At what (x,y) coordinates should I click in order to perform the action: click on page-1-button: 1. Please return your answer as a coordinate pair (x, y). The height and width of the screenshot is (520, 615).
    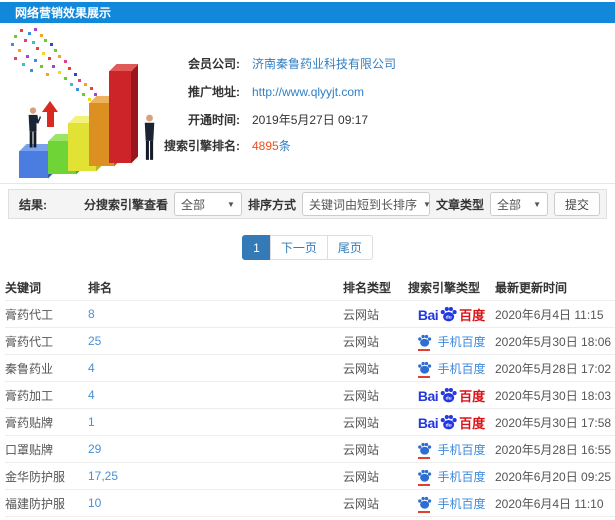
    Looking at the image, I should click on (256, 247).